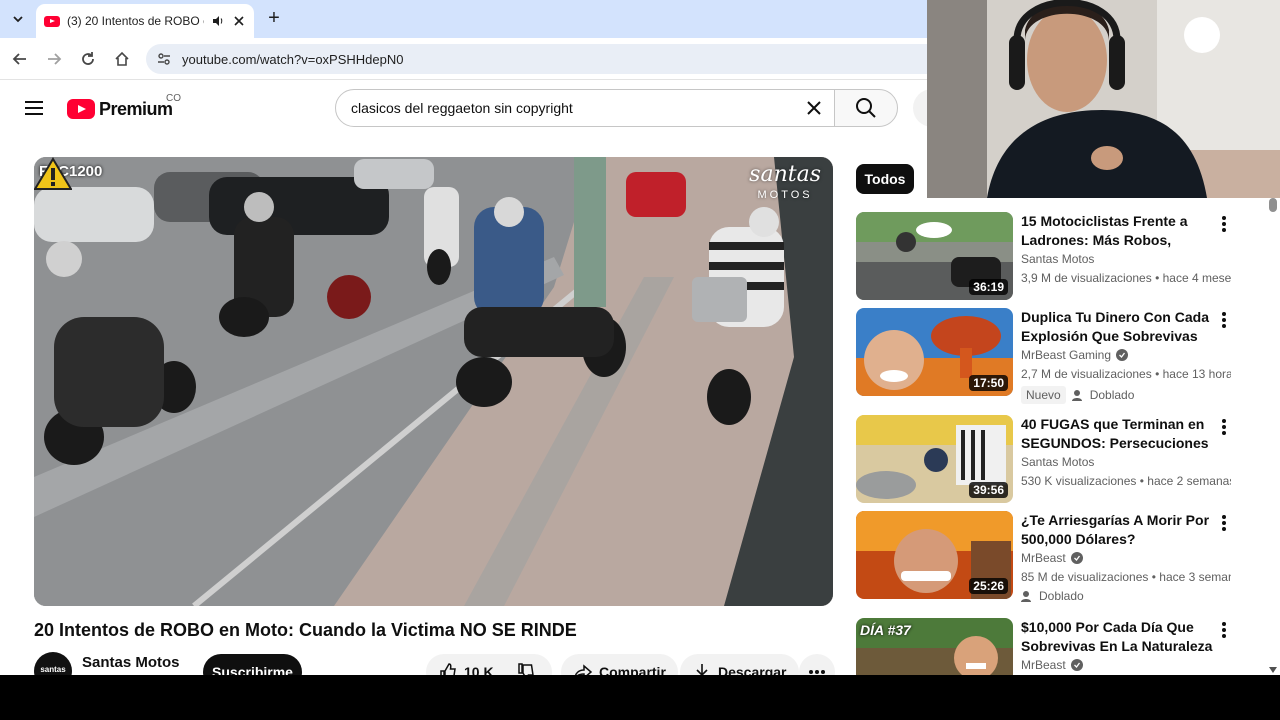 The width and height of the screenshot is (1280, 720). I want to click on browser-tab-active: (3) 20 Intentos de ROBO en, so click(145, 21).